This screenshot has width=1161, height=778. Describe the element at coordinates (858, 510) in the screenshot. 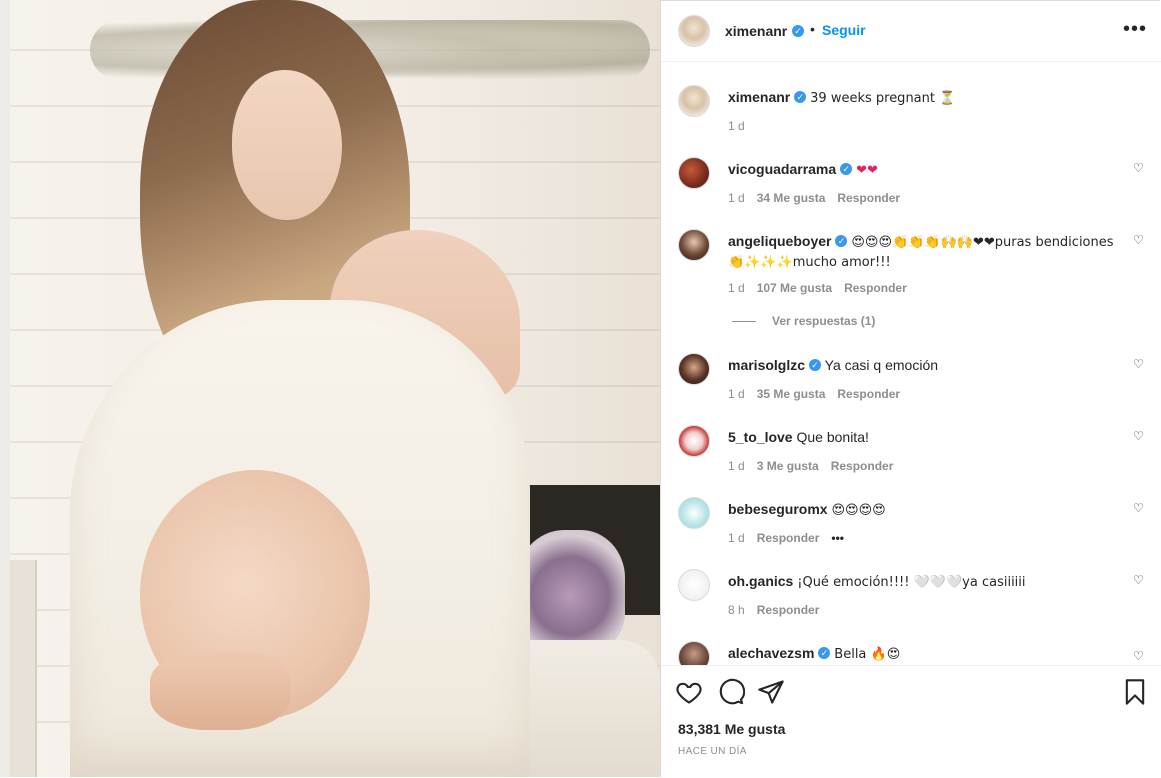

I see `comment-body: 😍😍😍😍` at that location.